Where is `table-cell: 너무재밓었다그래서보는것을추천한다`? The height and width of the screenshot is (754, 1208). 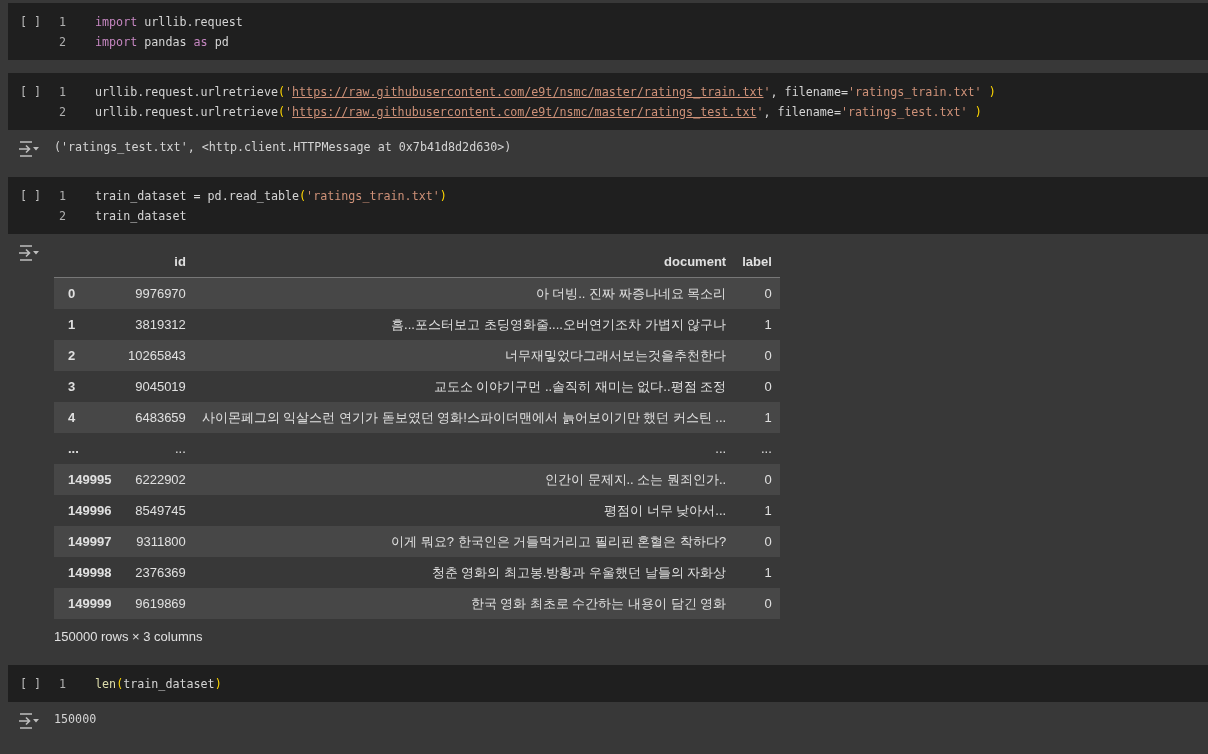 table-cell: 너무재밓었다그래서보는것을추천한다 is located at coordinates (464, 355).